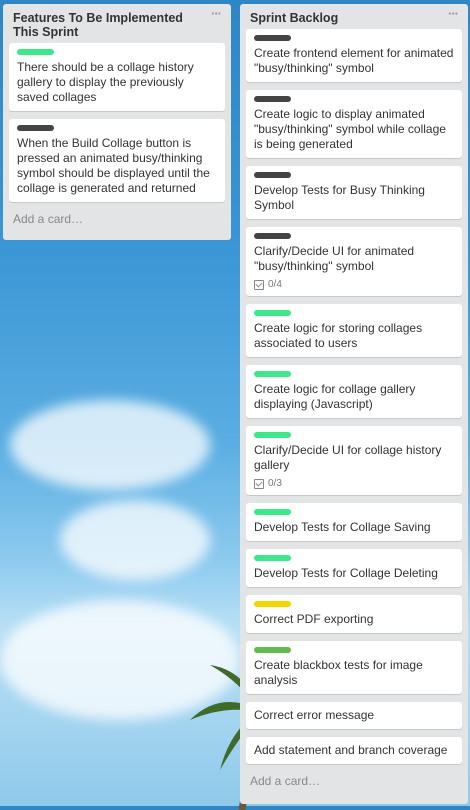 This screenshot has width=470, height=810. I want to click on list-header: Sprint Backlog ···, so click(354, 16).